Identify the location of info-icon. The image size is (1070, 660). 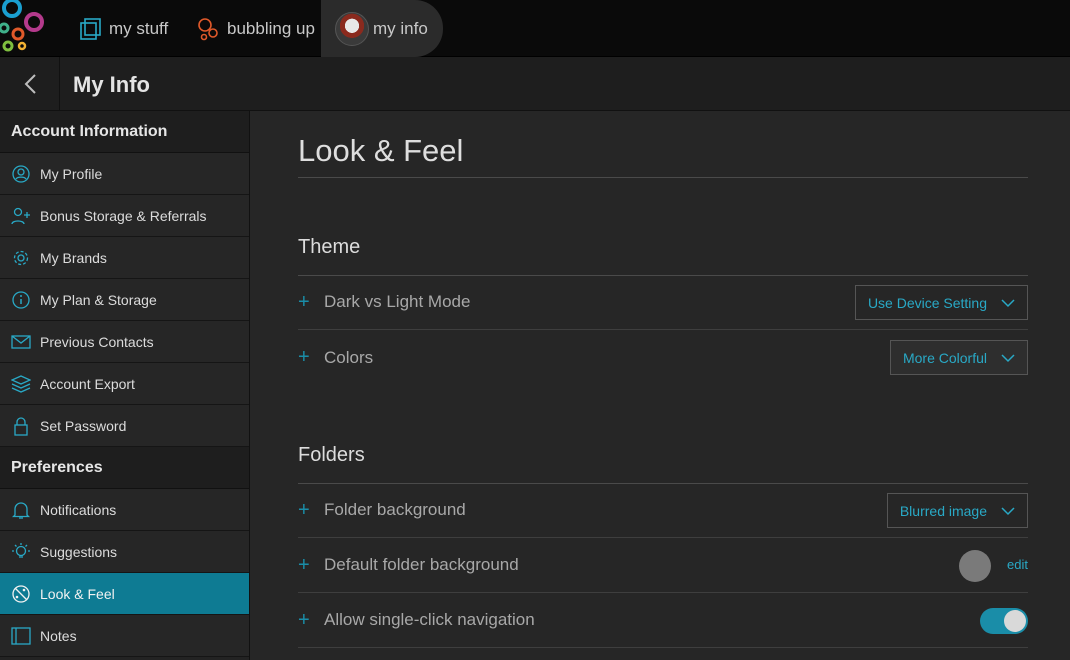
(21, 300).